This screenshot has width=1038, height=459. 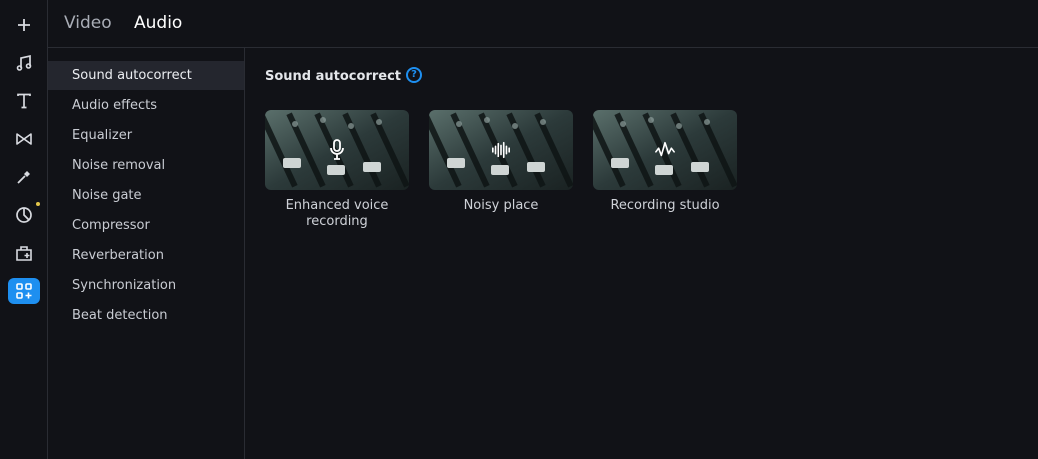 I want to click on more-tools-icon, so click(x=24, y=291).